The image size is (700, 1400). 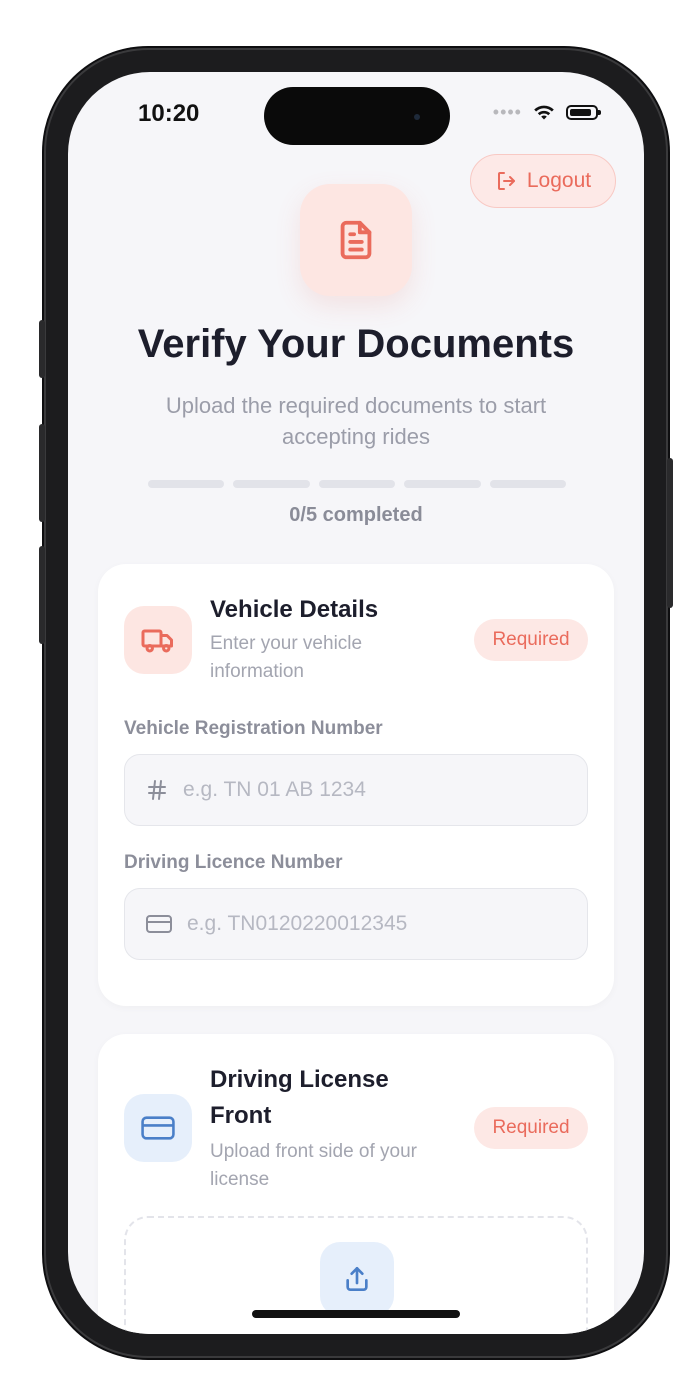 I want to click on upload-icon, so click(x=357, y=1279).